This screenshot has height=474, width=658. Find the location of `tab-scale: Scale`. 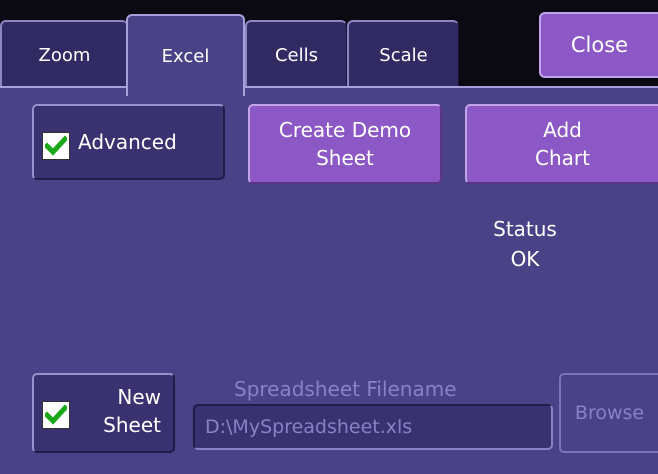

tab-scale: Scale is located at coordinates (403, 54).